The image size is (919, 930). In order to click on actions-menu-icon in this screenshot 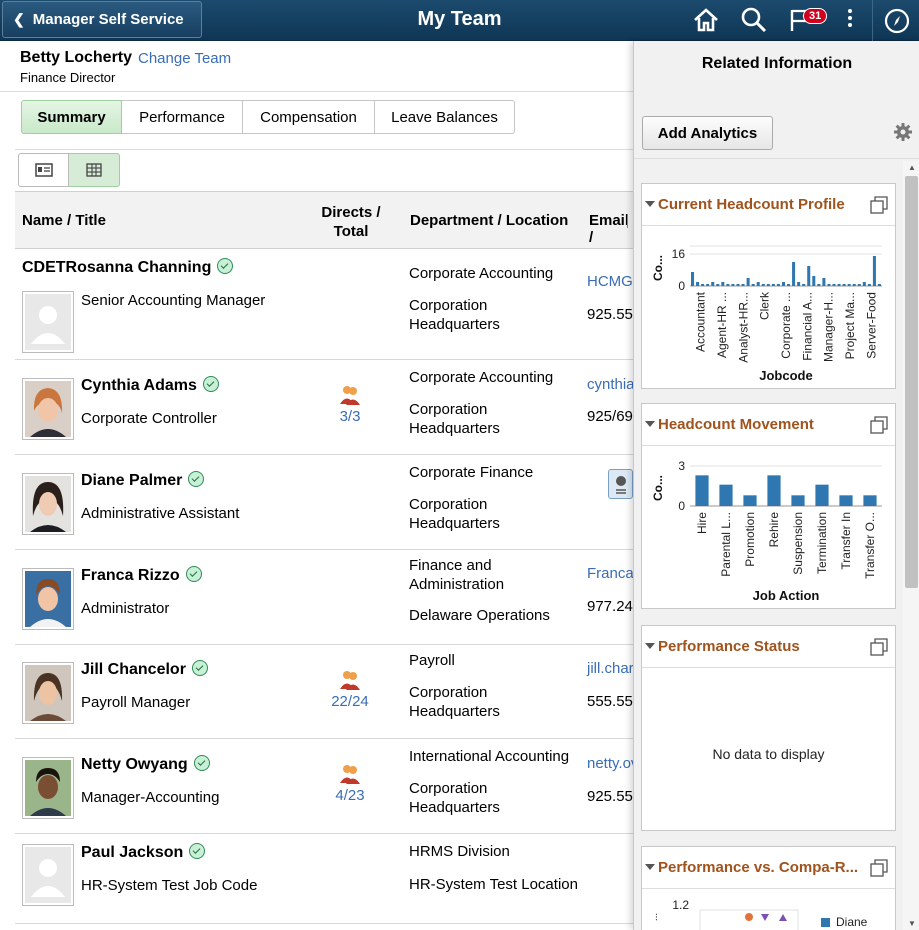, I will do `click(850, 20)`.